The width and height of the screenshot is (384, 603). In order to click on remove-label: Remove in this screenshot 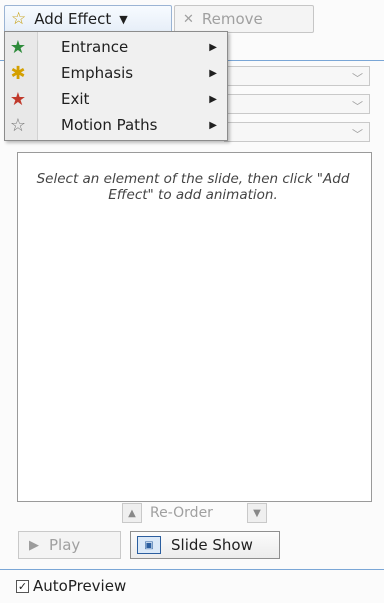, I will do `click(232, 19)`.